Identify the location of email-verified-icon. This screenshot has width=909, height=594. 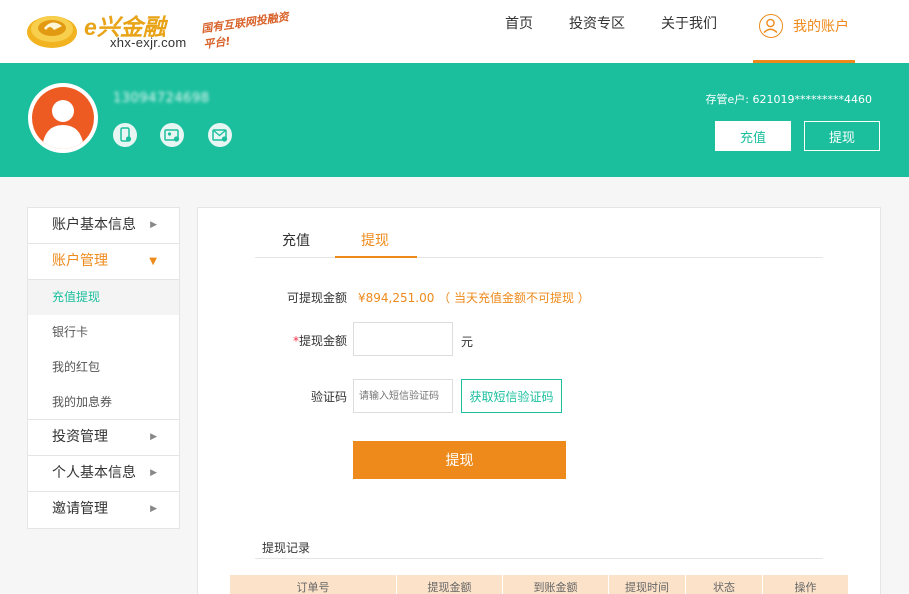
(220, 135).